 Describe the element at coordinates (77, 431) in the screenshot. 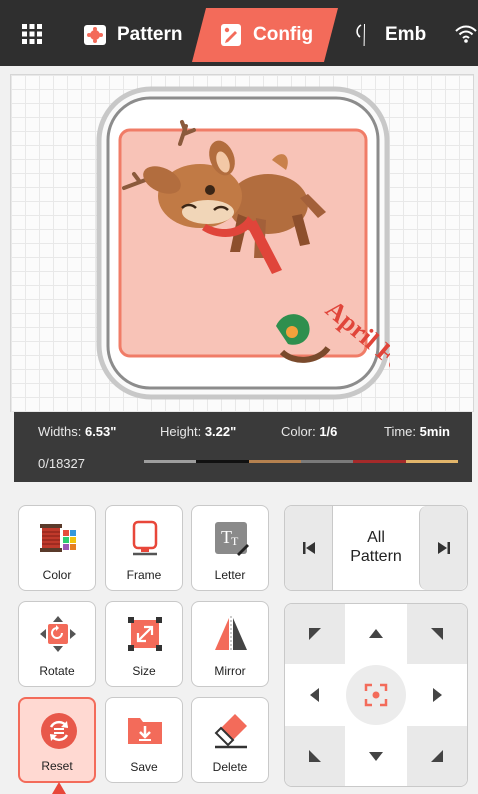

I see `width-info: Widths: 6.53"` at that location.